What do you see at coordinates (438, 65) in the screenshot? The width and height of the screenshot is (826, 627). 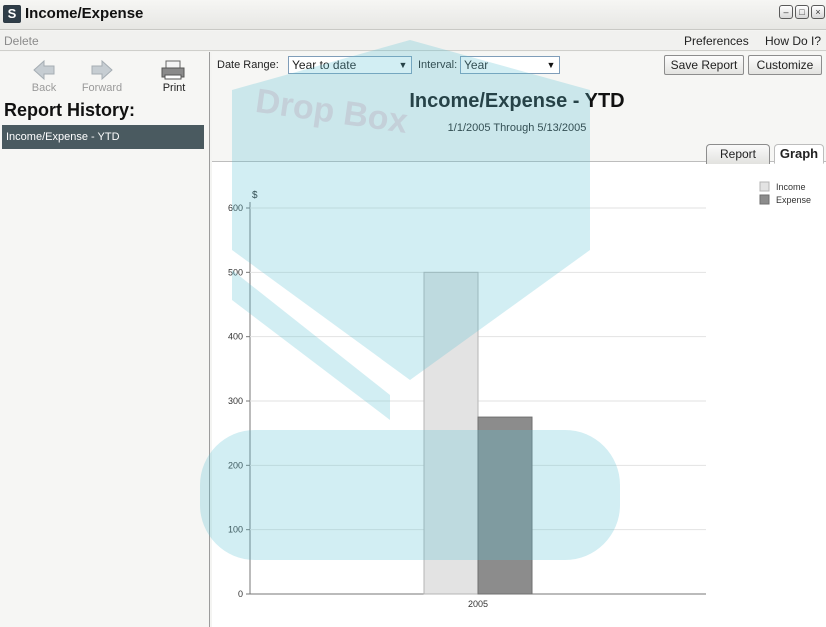 I see `interval-label: Interval:` at bounding box center [438, 65].